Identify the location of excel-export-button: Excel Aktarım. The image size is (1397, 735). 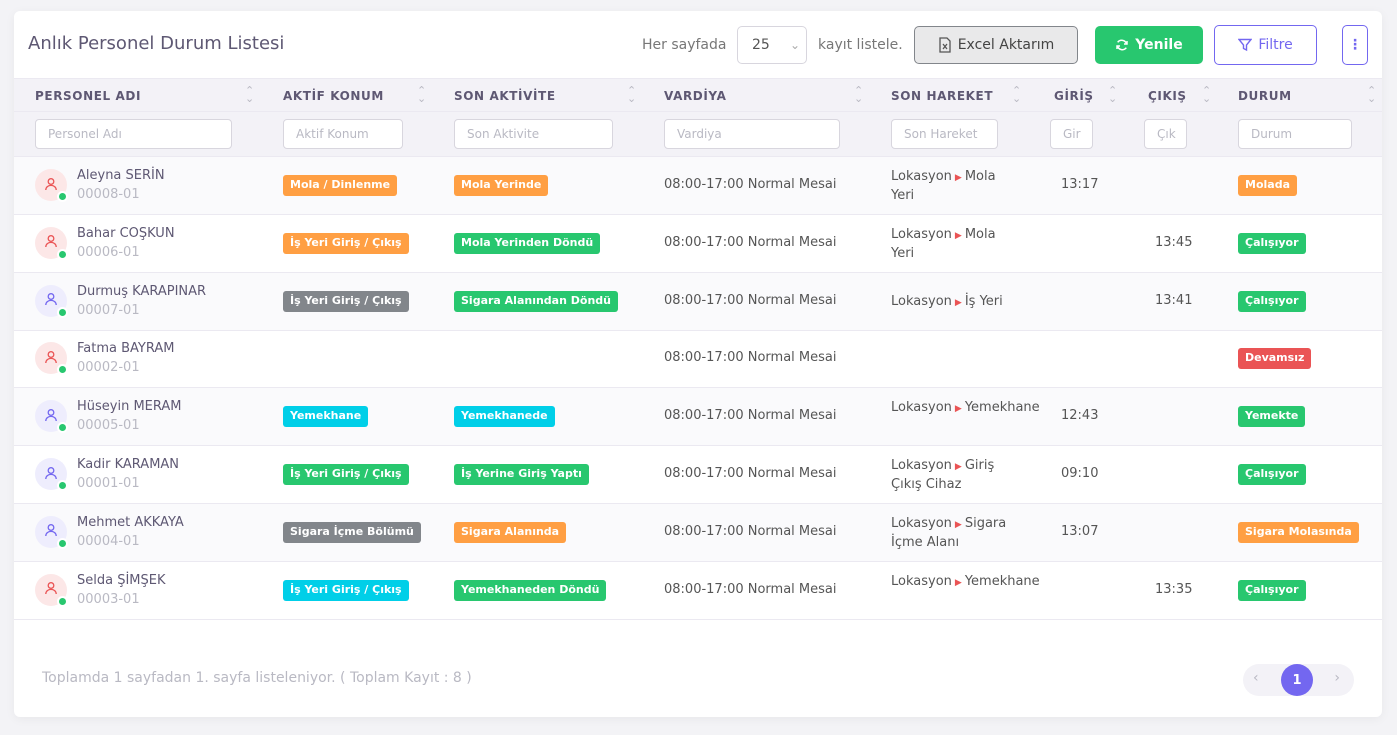
(996, 45).